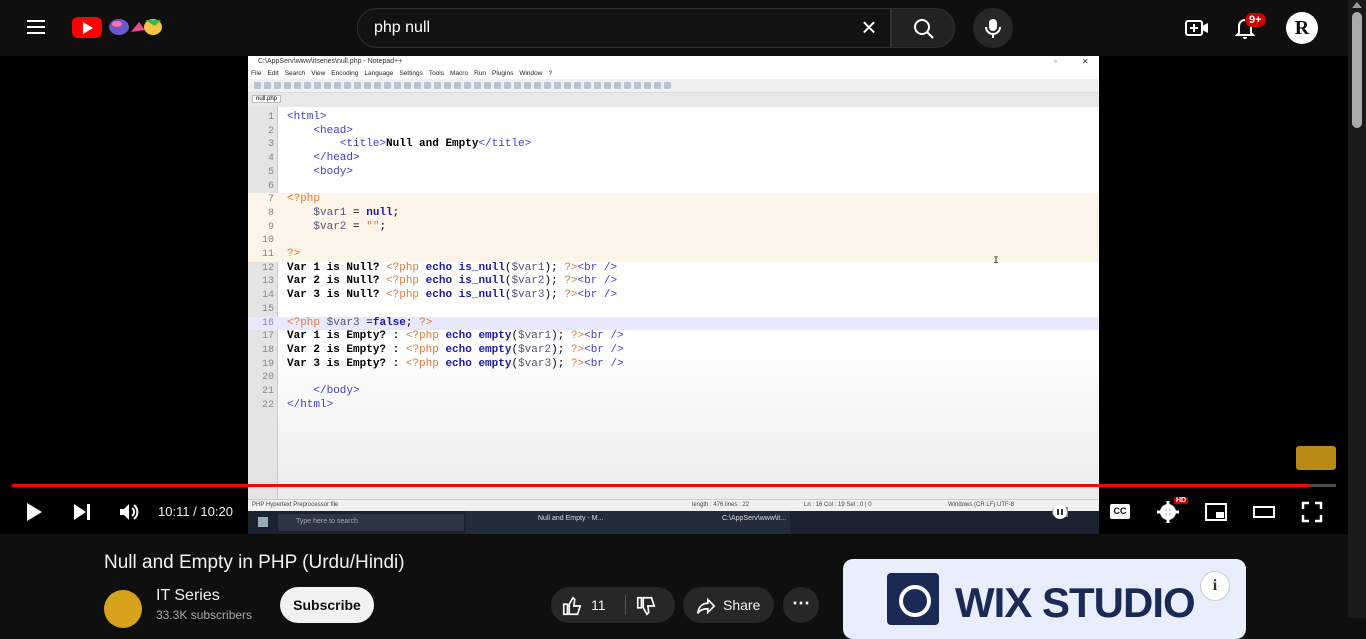 The width and height of the screenshot is (1366, 639). Describe the element at coordinates (270, 186) in the screenshot. I see `line-number: 6` at that location.